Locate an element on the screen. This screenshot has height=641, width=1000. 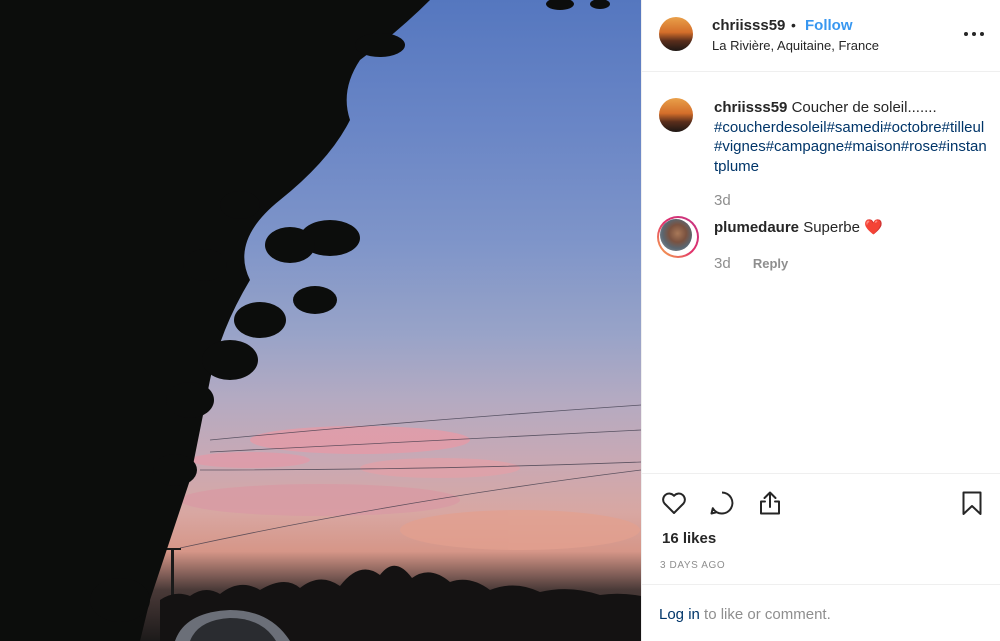
comment-body: Superbe is located at coordinates (831, 227).